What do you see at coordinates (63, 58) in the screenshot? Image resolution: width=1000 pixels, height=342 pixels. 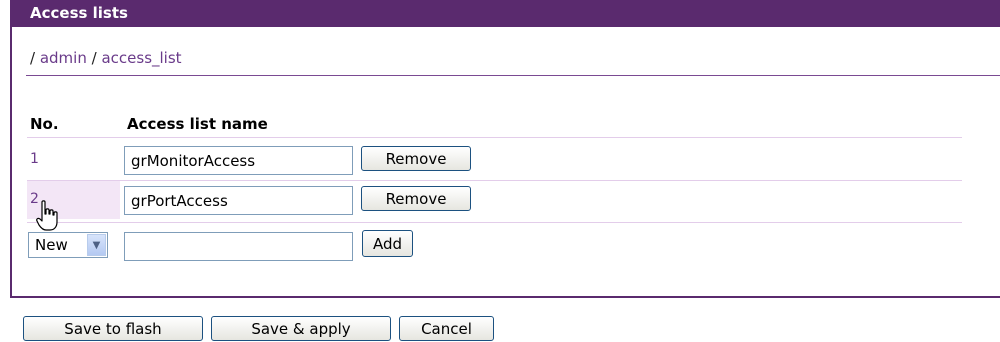 I see `breadcrumb-admin-link: admin` at bounding box center [63, 58].